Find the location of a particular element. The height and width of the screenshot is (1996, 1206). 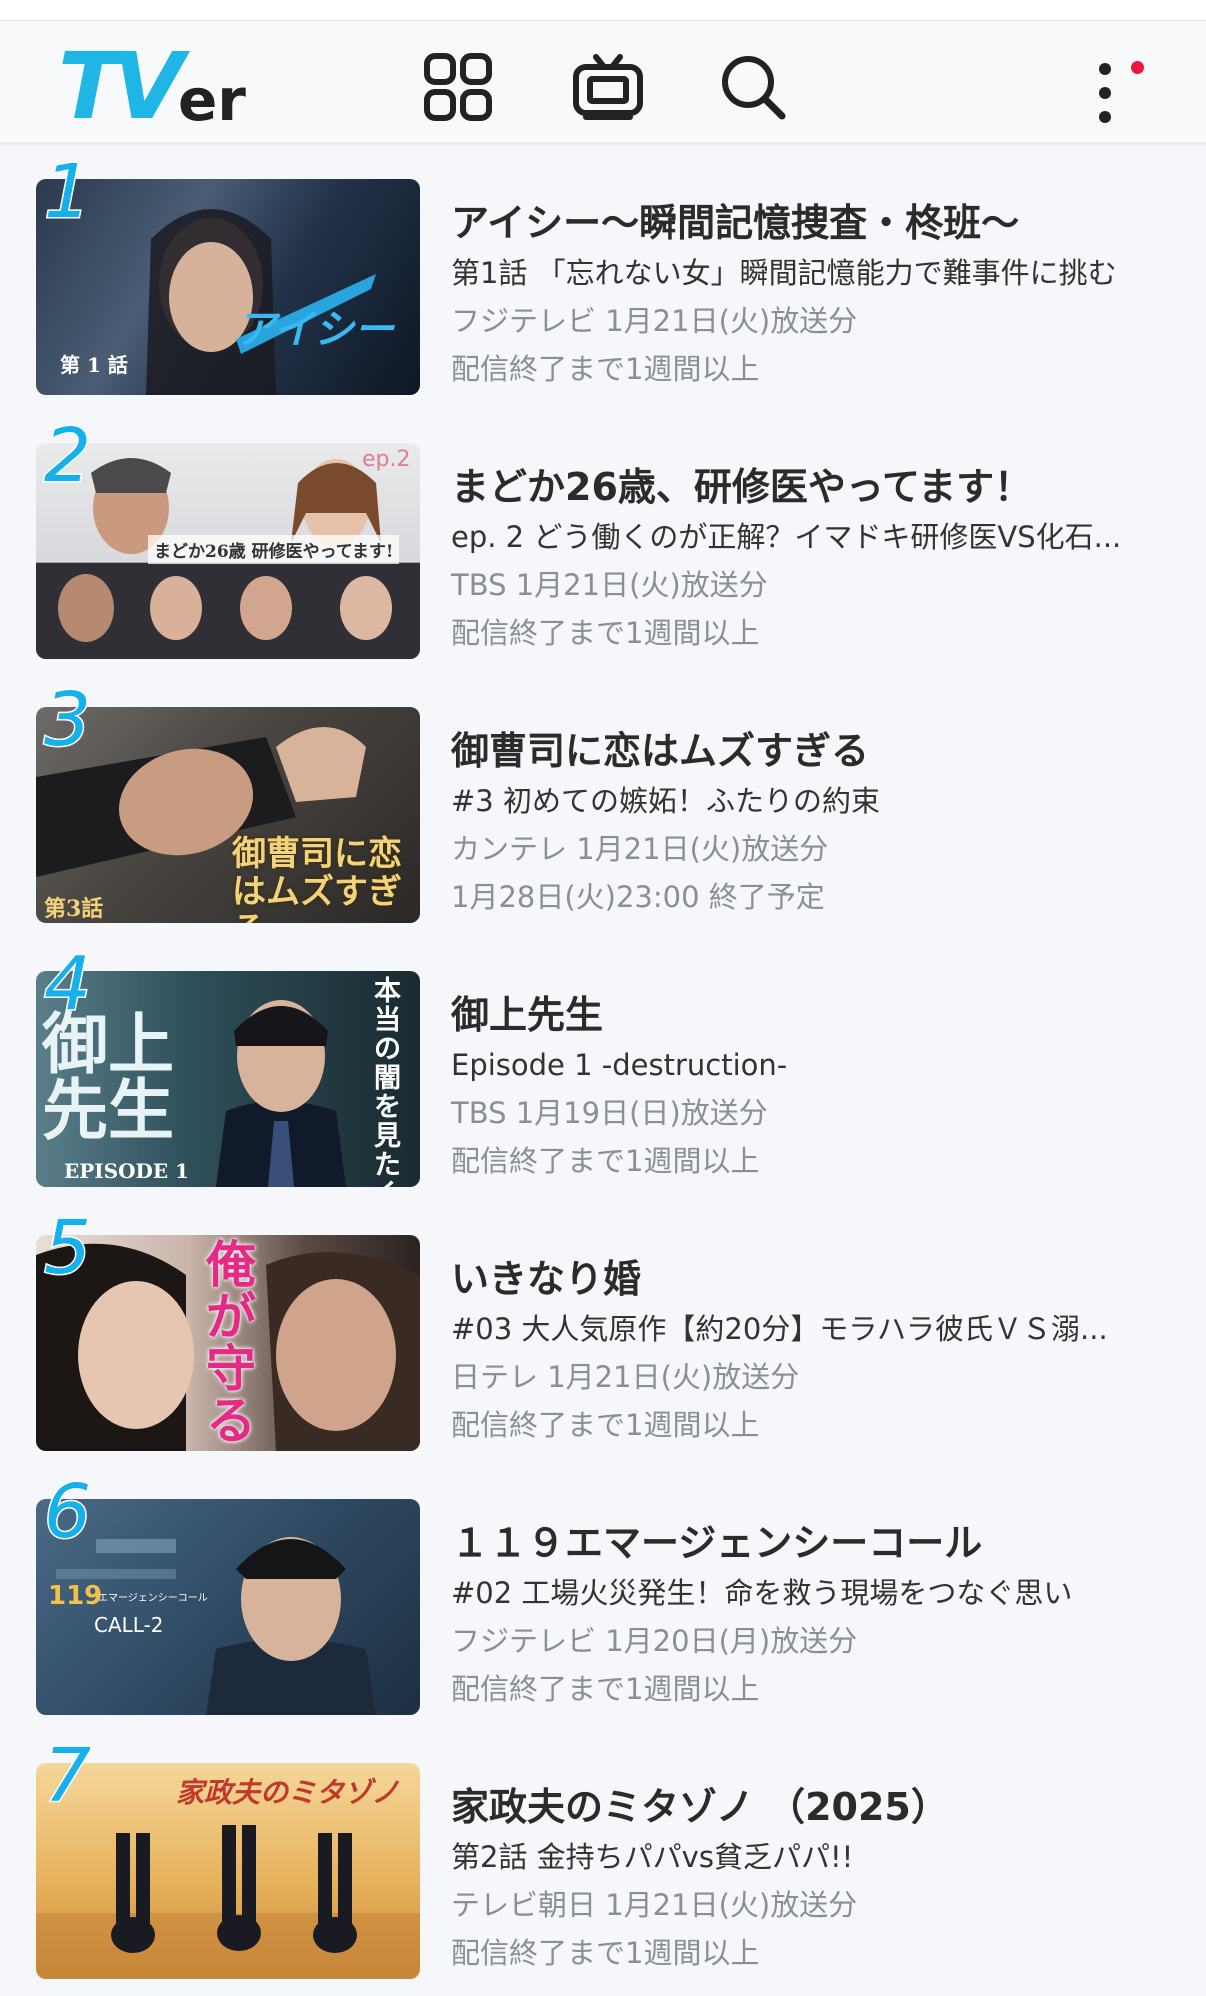

broadcast-info: TBS 1月21日(火)放送分 is located at coordinates (609, 585).